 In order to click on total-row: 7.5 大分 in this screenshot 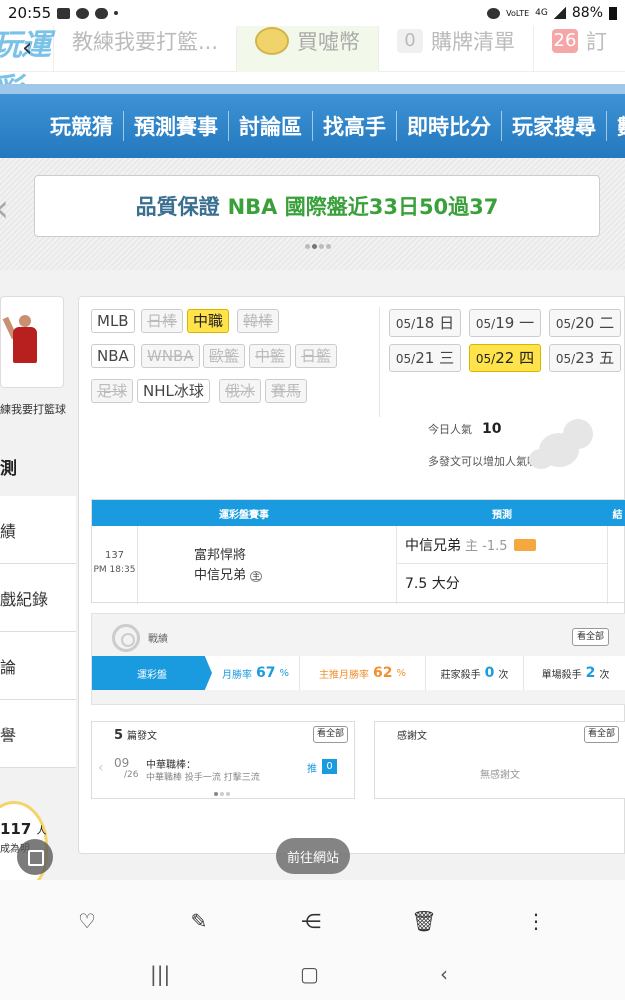, I will do `click(432, 584)`.